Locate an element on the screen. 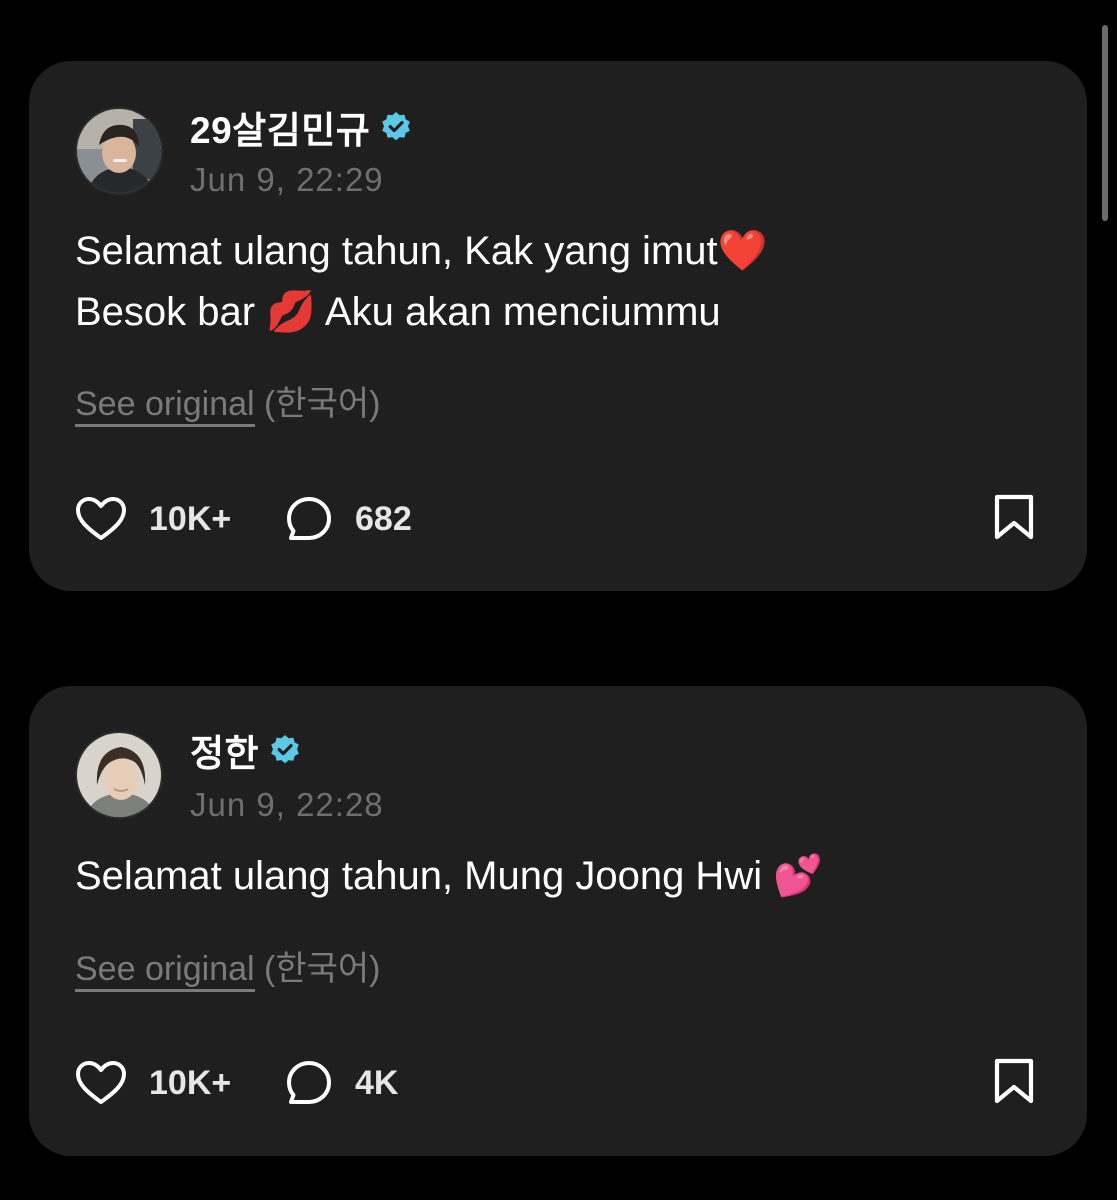  comment-count: 4K is located at coordinates (377, 1082).